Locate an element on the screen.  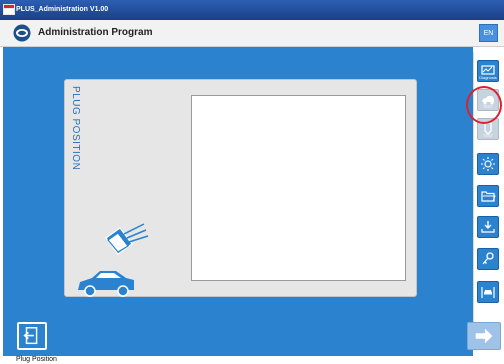
window-titlebar: PLUS_Administration V1.00 is located at coordinates (252, 10).